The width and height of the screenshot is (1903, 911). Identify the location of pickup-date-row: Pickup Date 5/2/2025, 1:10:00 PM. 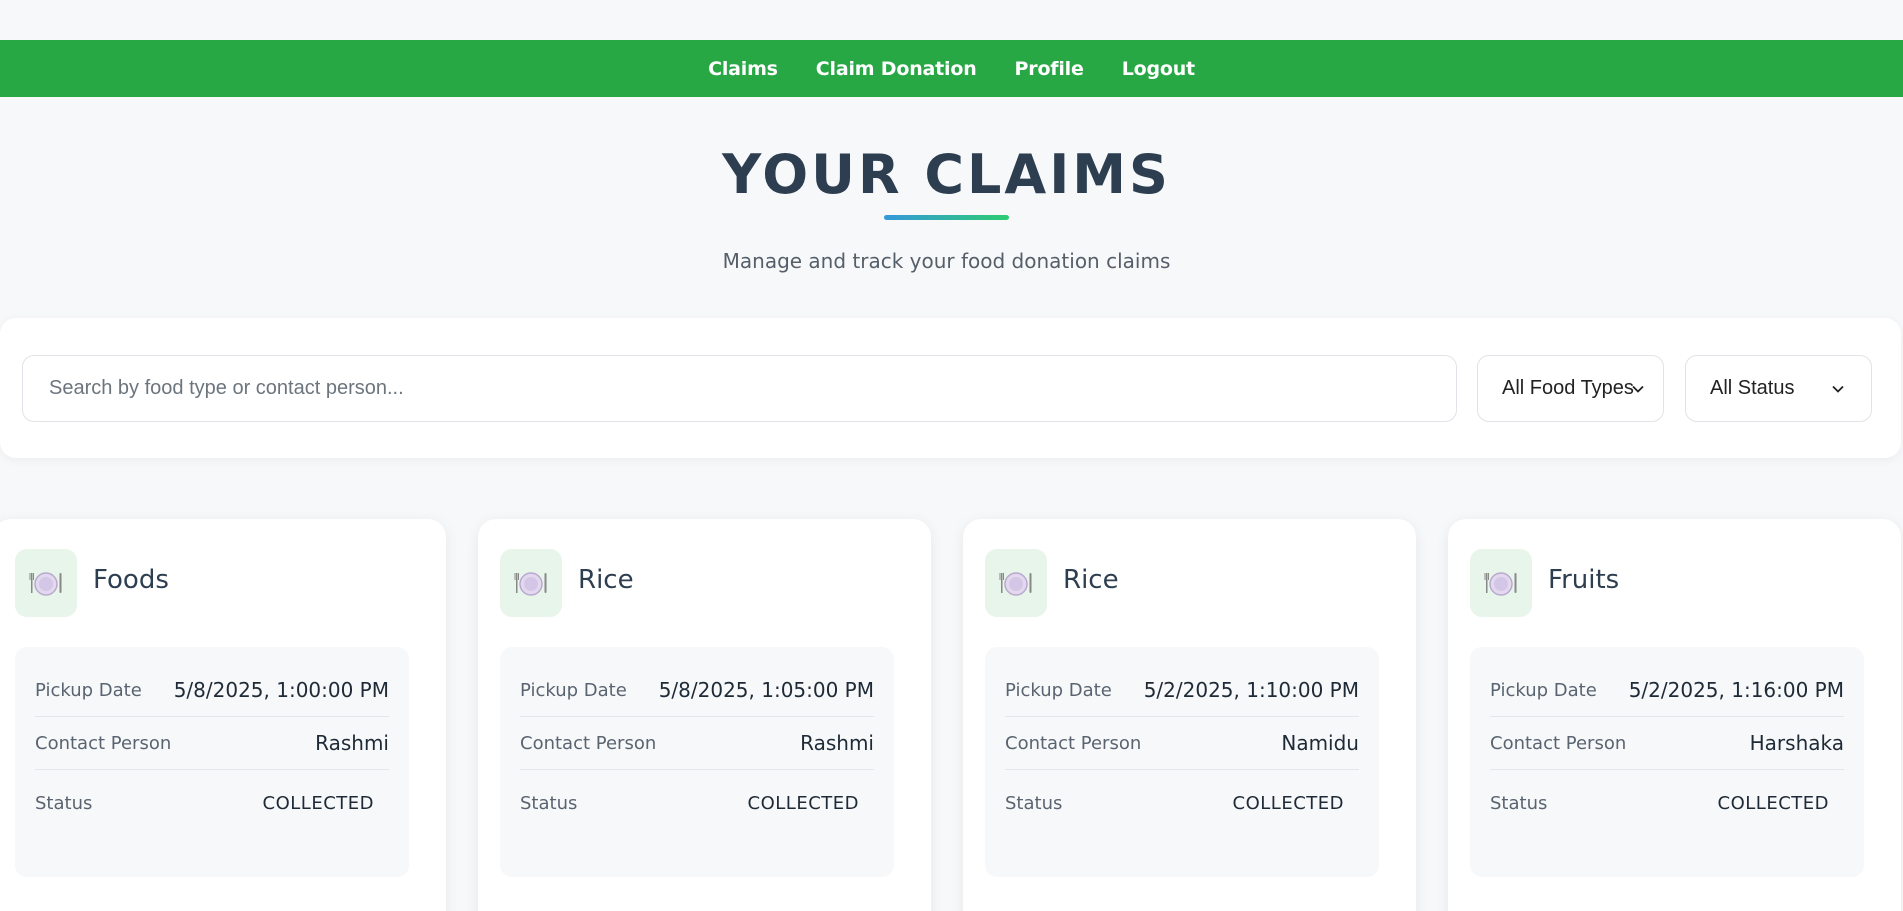
(1182, 690).